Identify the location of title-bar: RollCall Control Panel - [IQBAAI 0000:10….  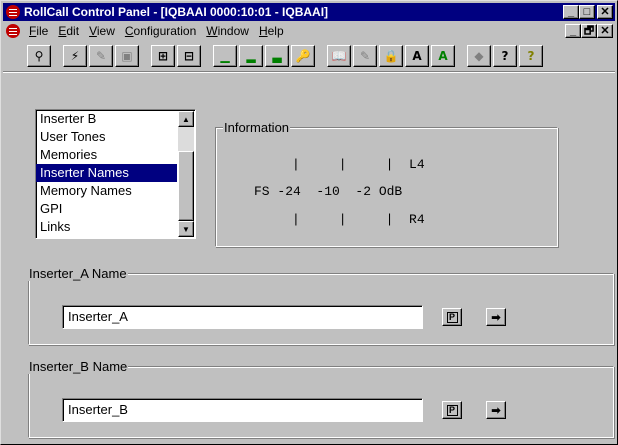
(309, 12).